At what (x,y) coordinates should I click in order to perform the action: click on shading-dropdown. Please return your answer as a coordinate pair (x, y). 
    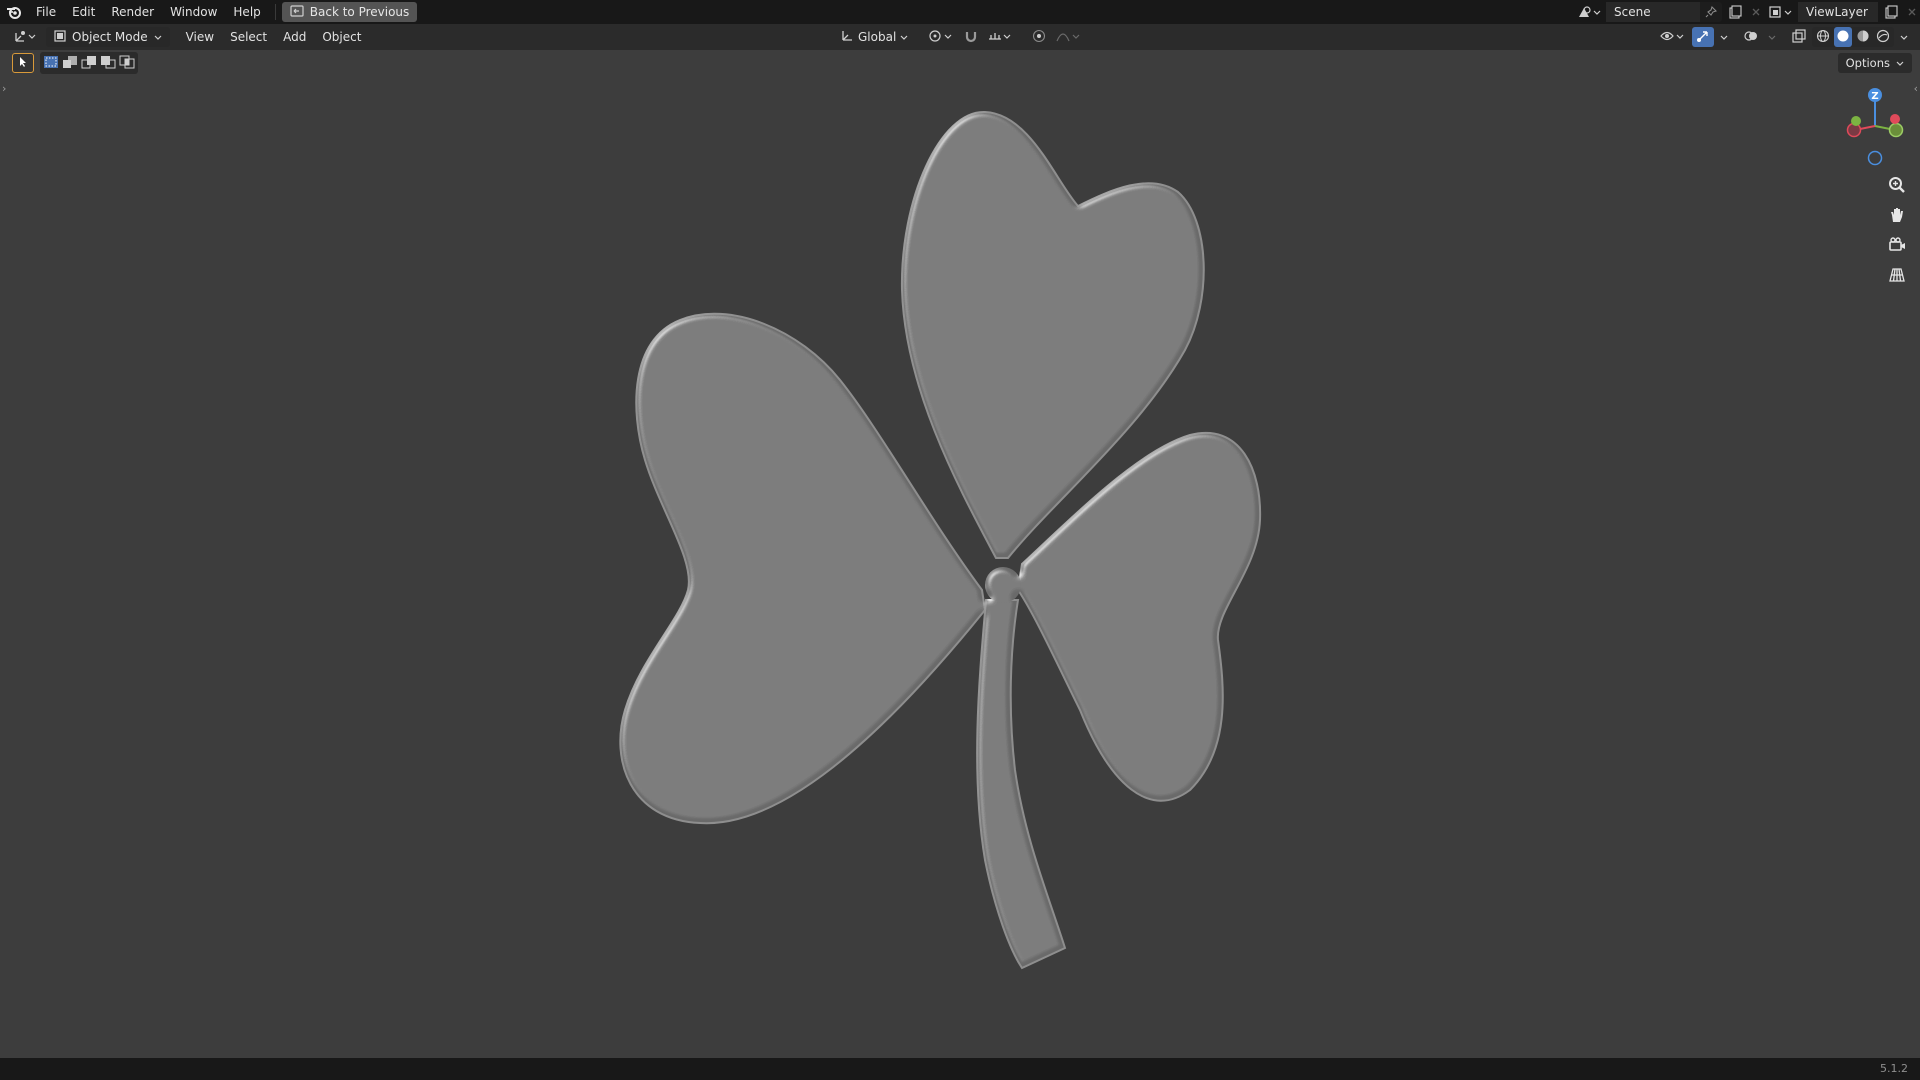
    Looking at the image, I should click on (1904, 37).